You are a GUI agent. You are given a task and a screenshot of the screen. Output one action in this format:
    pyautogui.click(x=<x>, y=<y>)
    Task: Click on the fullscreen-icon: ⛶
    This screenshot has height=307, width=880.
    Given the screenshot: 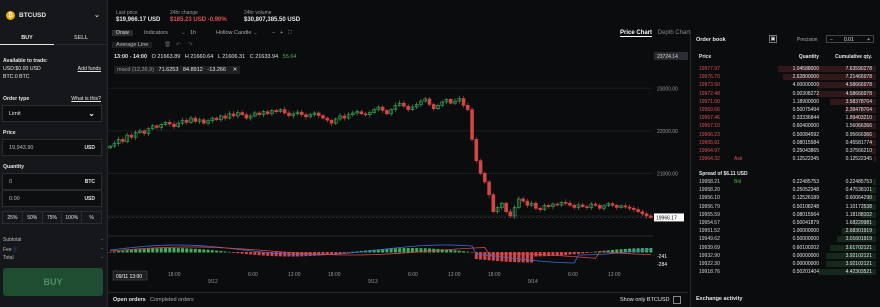 What is the action you would take?
    pyautogui.click(x=290, y=33)
    